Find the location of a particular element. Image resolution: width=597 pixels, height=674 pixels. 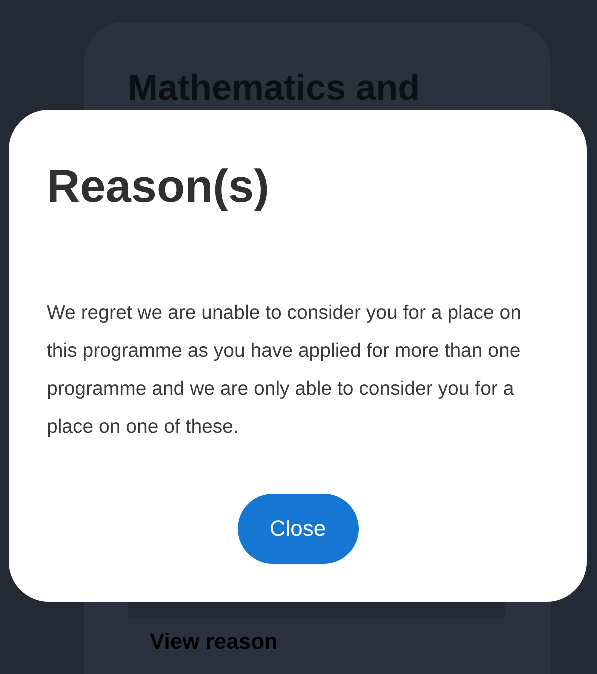

close-button: Close is located at coordinates (298, 529).